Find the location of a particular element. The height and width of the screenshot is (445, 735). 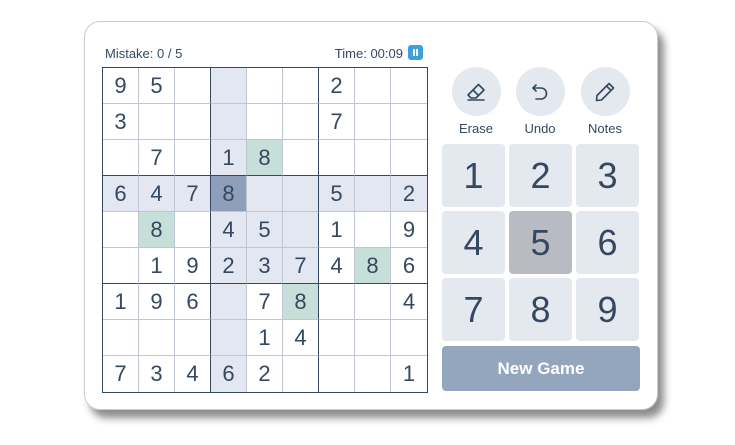

number-key-1: 1 is located at coordinates (473, 175).